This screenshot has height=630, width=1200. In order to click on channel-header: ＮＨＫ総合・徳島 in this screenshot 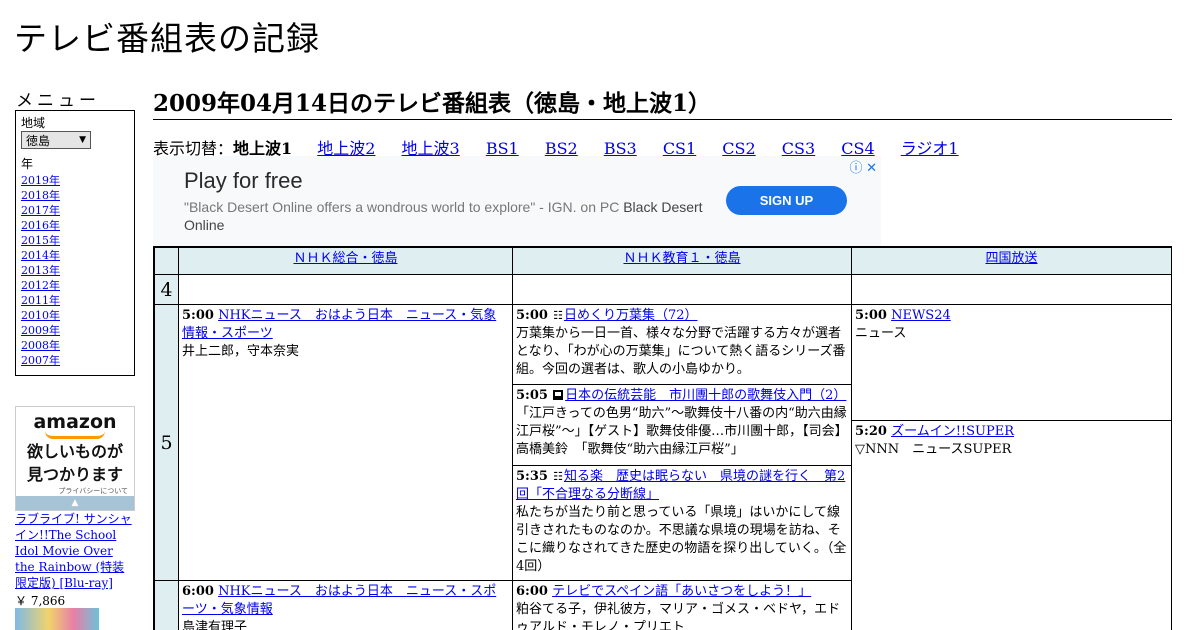, I will do `click(345, 261)`.